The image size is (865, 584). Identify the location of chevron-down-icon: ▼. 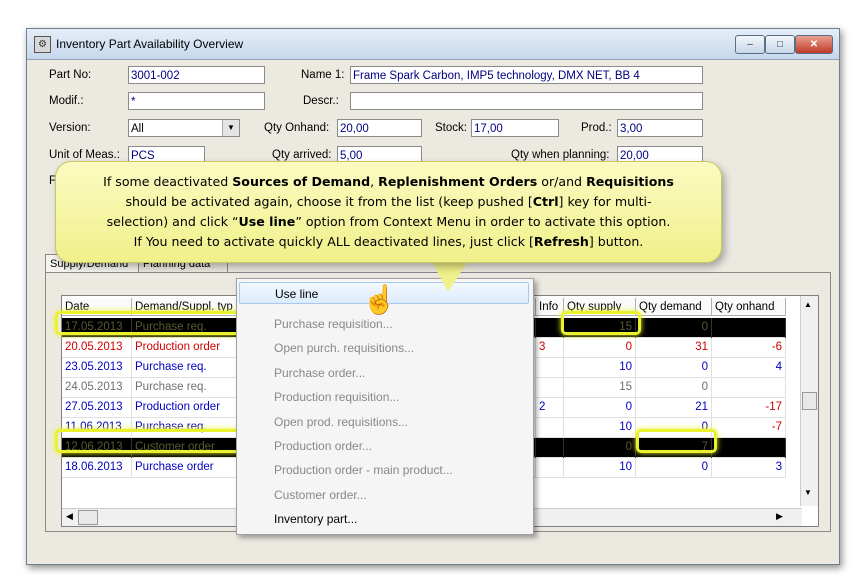
(230, 128).